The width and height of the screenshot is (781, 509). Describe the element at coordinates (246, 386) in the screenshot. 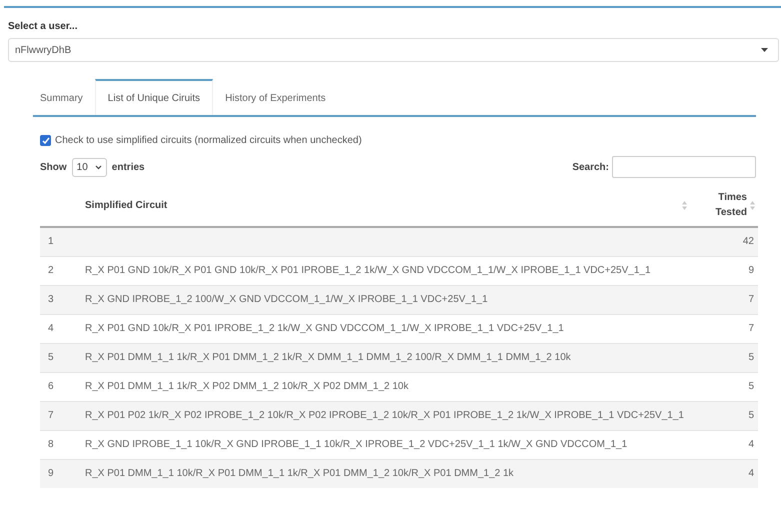

I see `circuit-text: R_X P01 DMM_1_1 1k/R_X P02 DMM_1_2 10k/R_X P02 DMM_1_2 10k` at that location.